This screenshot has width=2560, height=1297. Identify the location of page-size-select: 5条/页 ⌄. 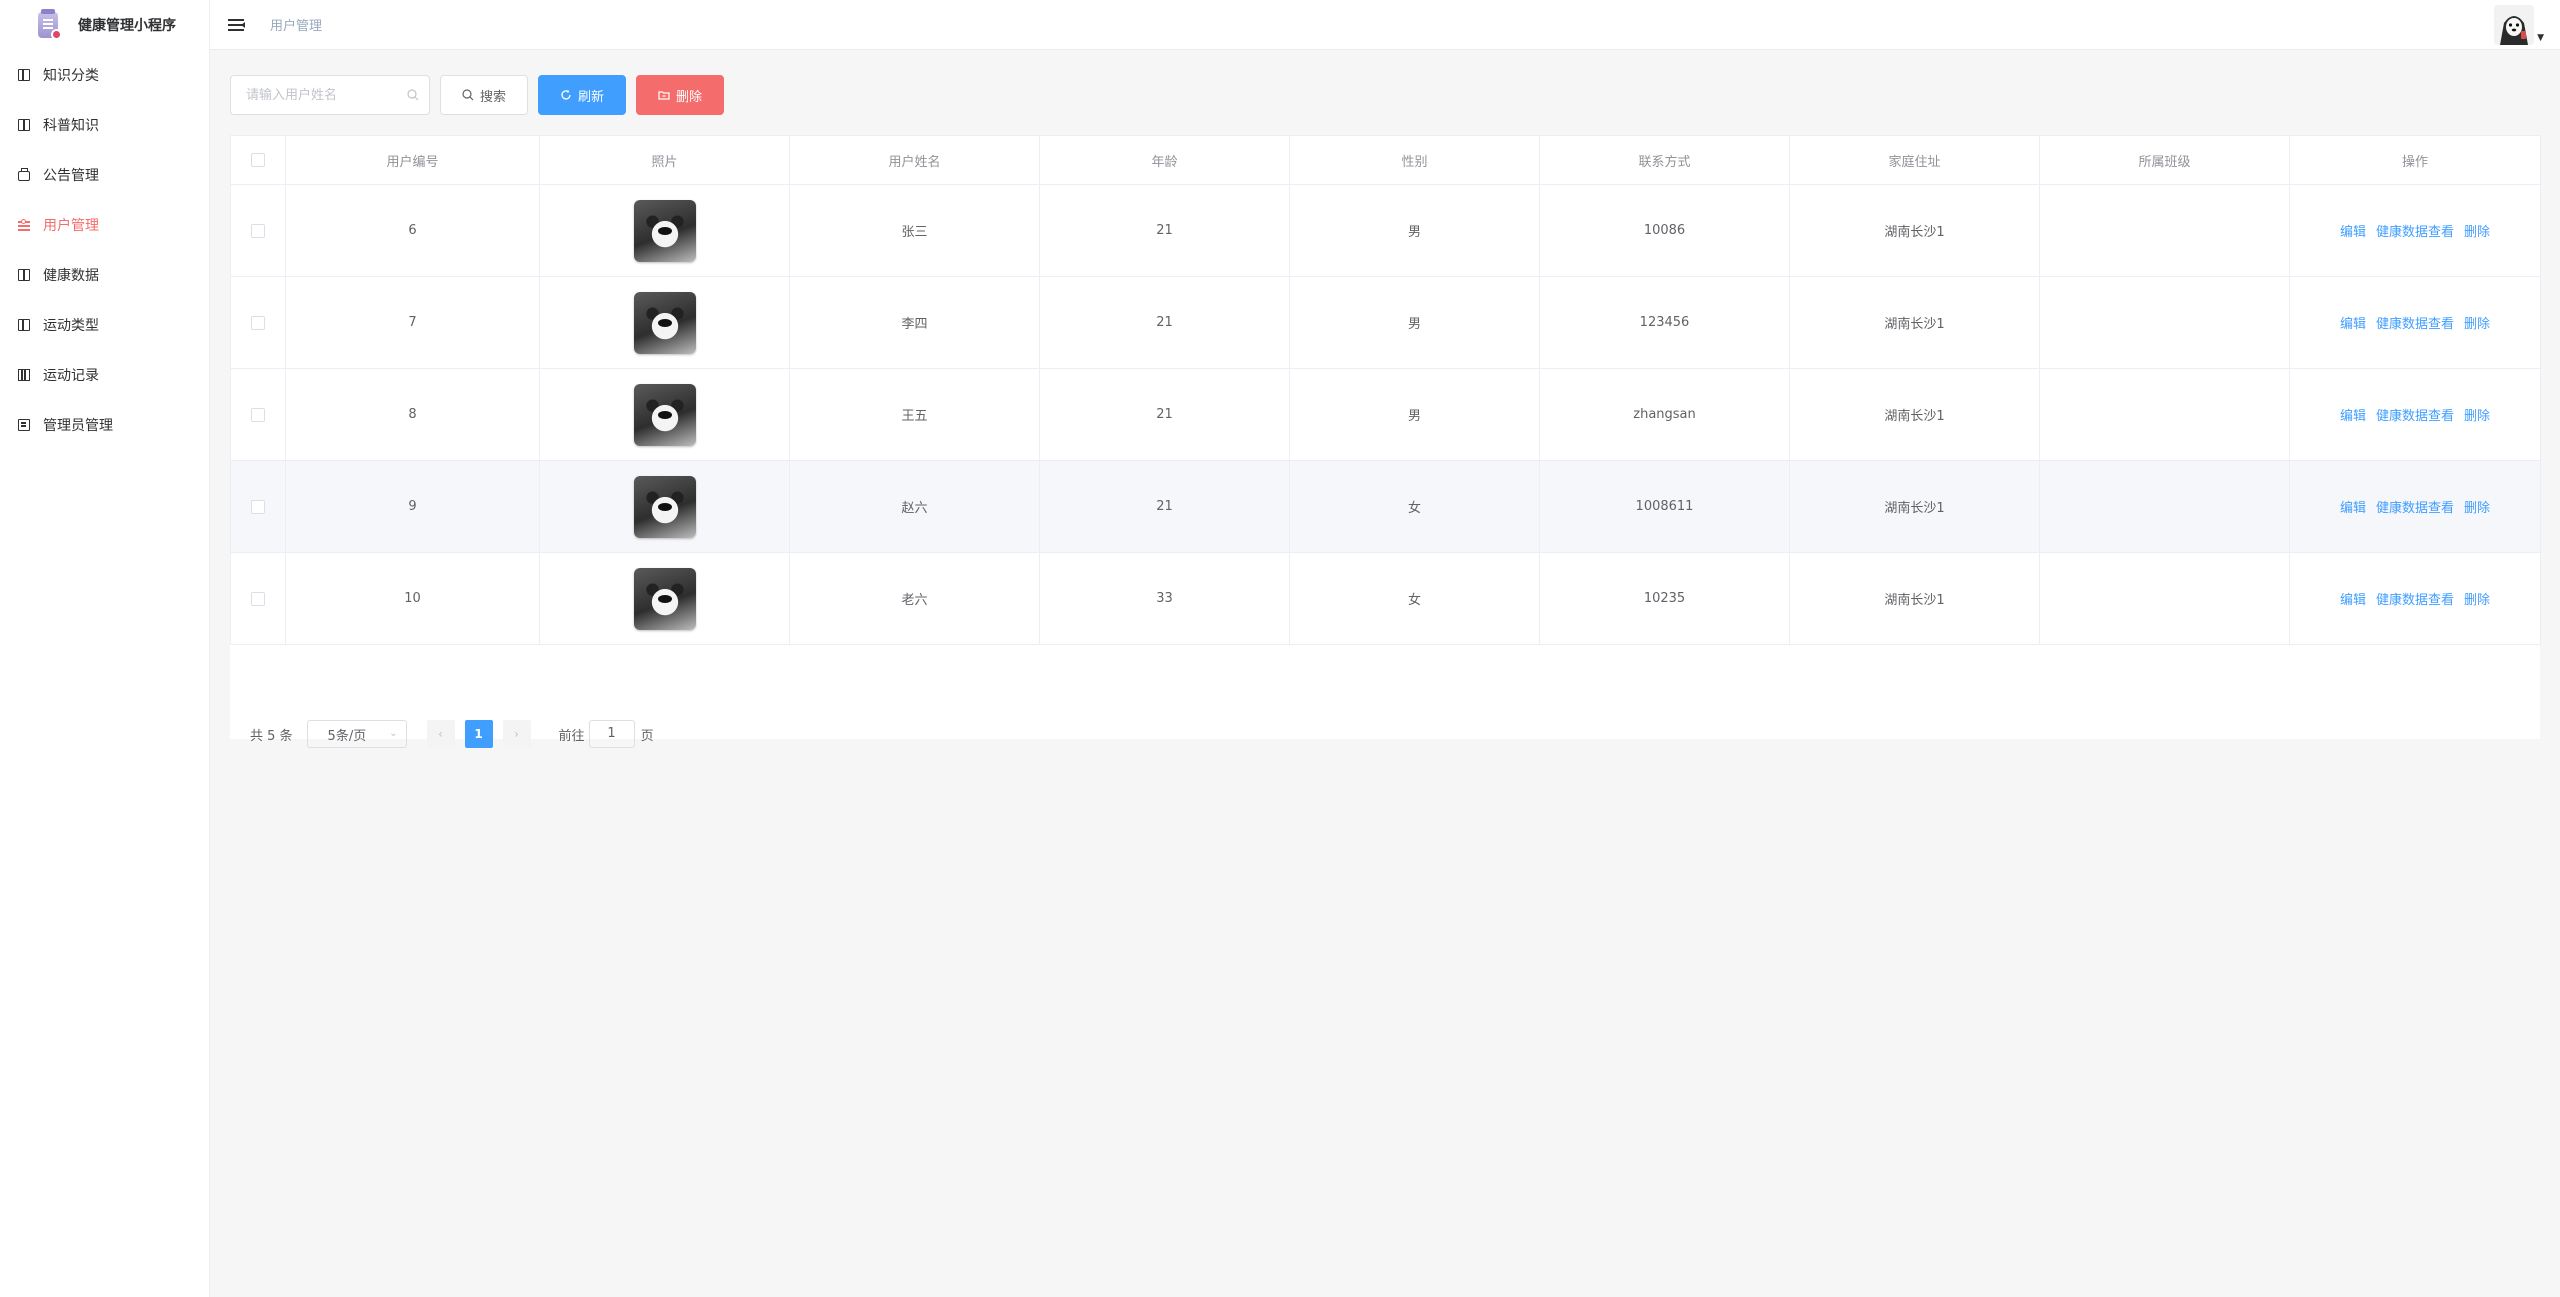
(356, 734).